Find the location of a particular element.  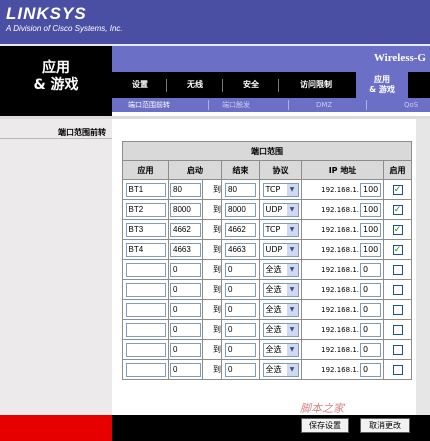

table-row: 0 到 0 全选 ▼ 192.168.1. 0 is located at coordinates (267, 349).